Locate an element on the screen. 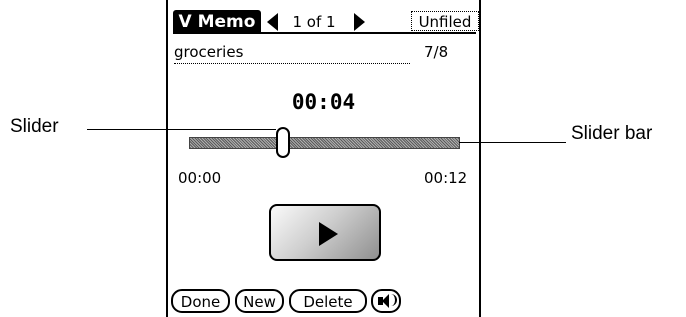 The height and width of the screenshot is (317, 686). play-button is located at coordinates (325, 232).